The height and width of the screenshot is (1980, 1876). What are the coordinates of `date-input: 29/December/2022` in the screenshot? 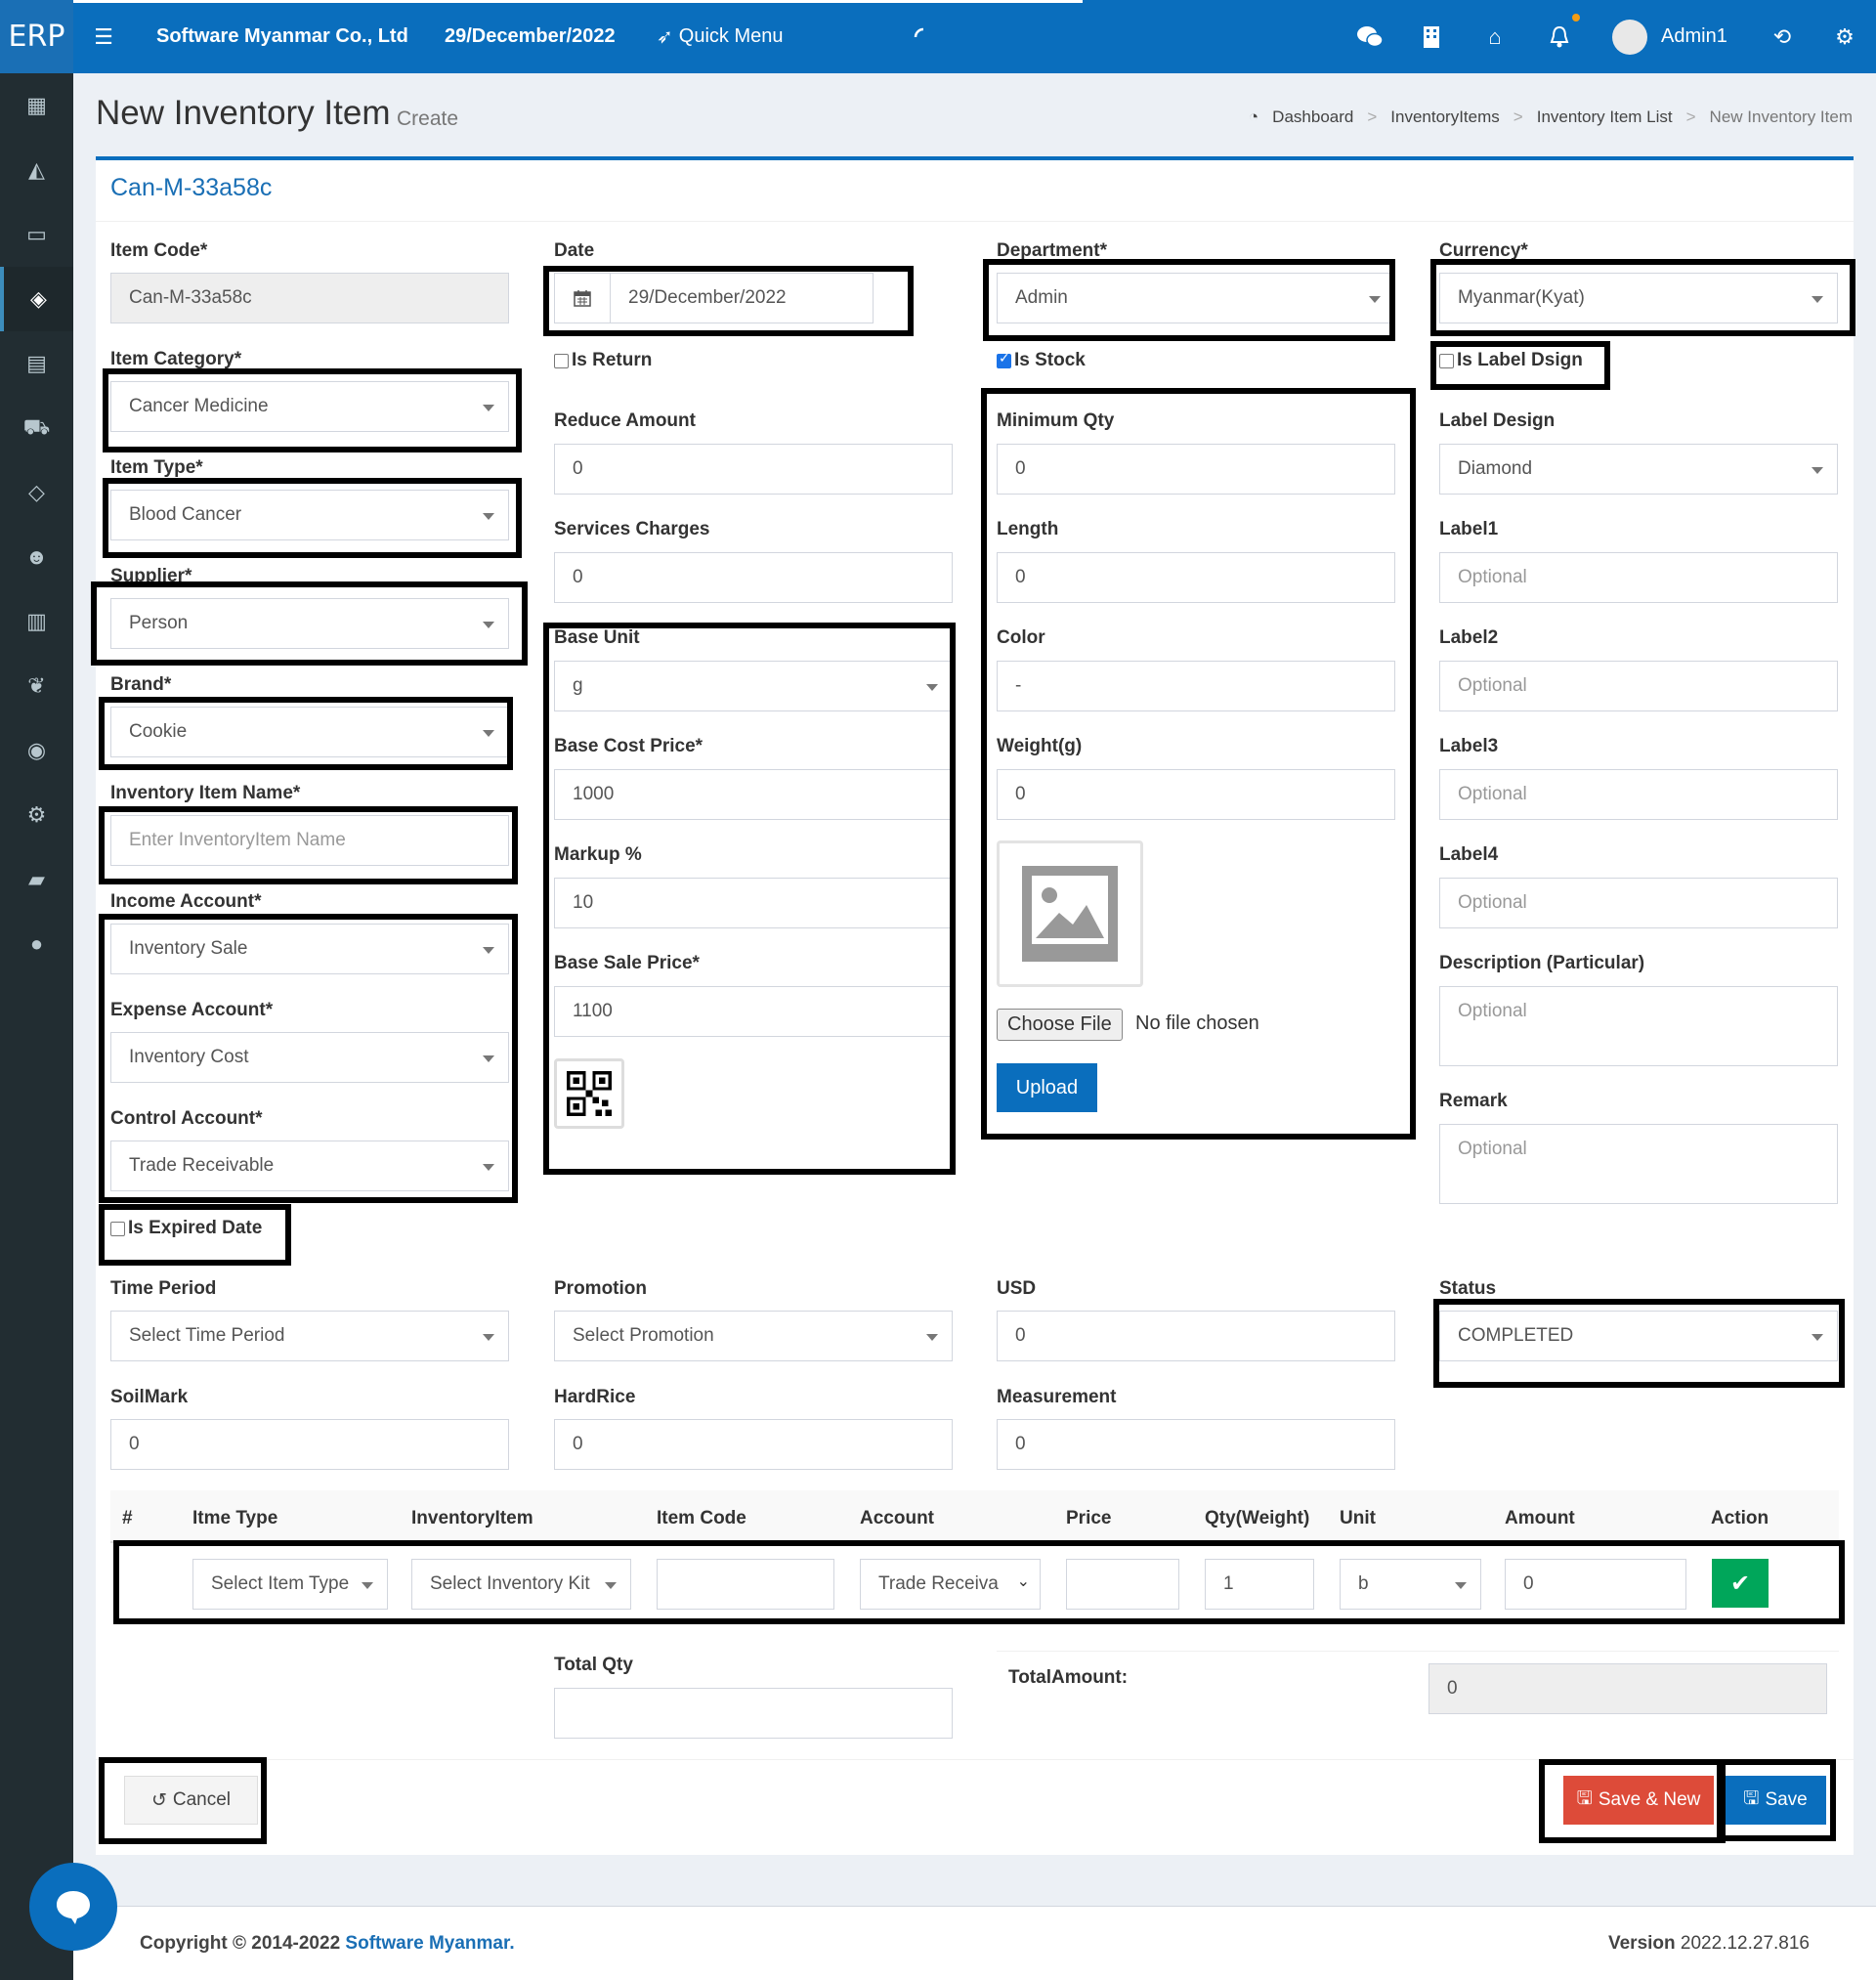 It's located at (714, 298).